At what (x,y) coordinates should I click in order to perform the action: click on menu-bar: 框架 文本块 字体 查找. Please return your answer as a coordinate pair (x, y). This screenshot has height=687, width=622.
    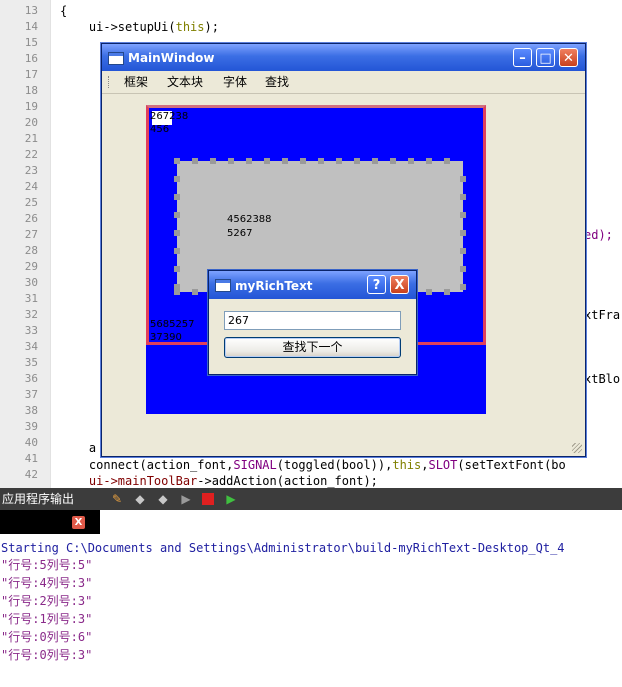
    Looking at the image, I should click on (343, 82).